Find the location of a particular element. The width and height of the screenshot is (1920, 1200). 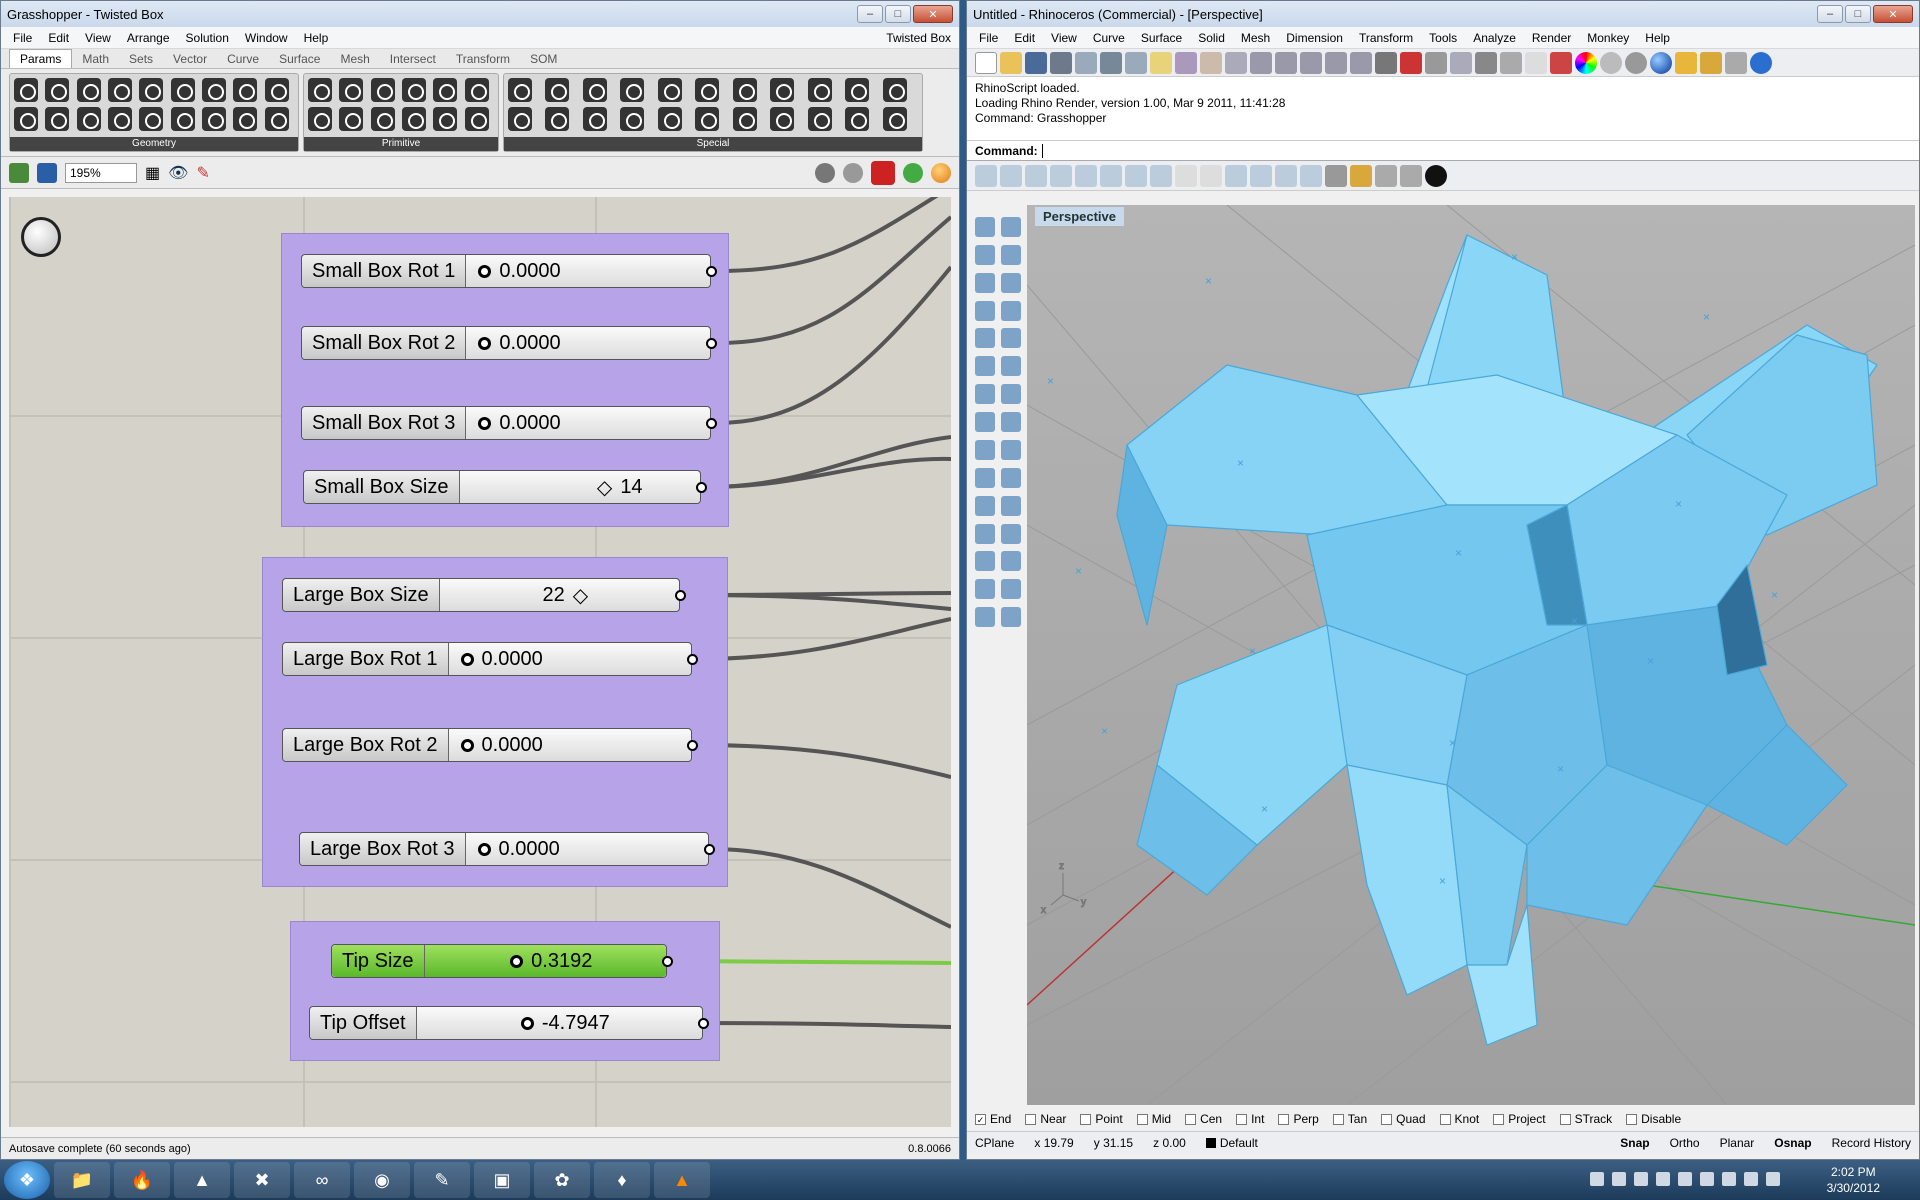

sphere-icon is located at coordinates (1011, 394).